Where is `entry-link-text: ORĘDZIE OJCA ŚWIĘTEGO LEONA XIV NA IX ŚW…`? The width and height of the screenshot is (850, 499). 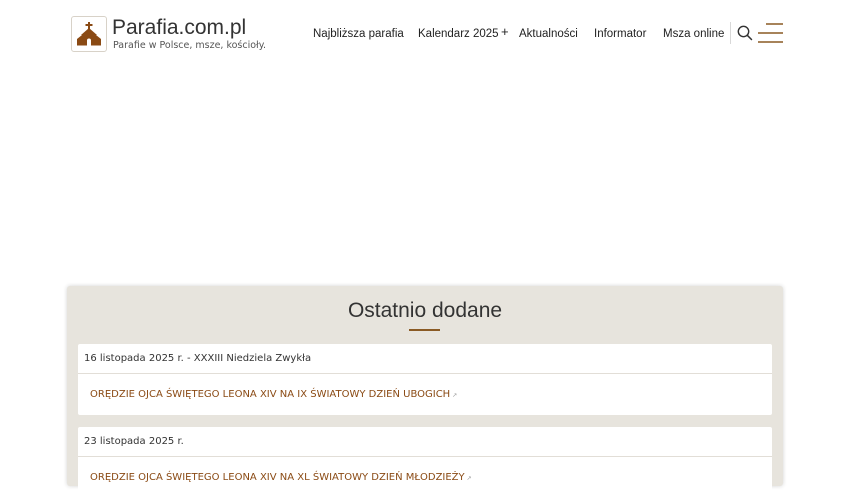 entry-link-text: ORĘDZIE OJCA ŚWIĘTEGO LEONA XIV NA IX ŚW… is located at coordinates (270, 394).